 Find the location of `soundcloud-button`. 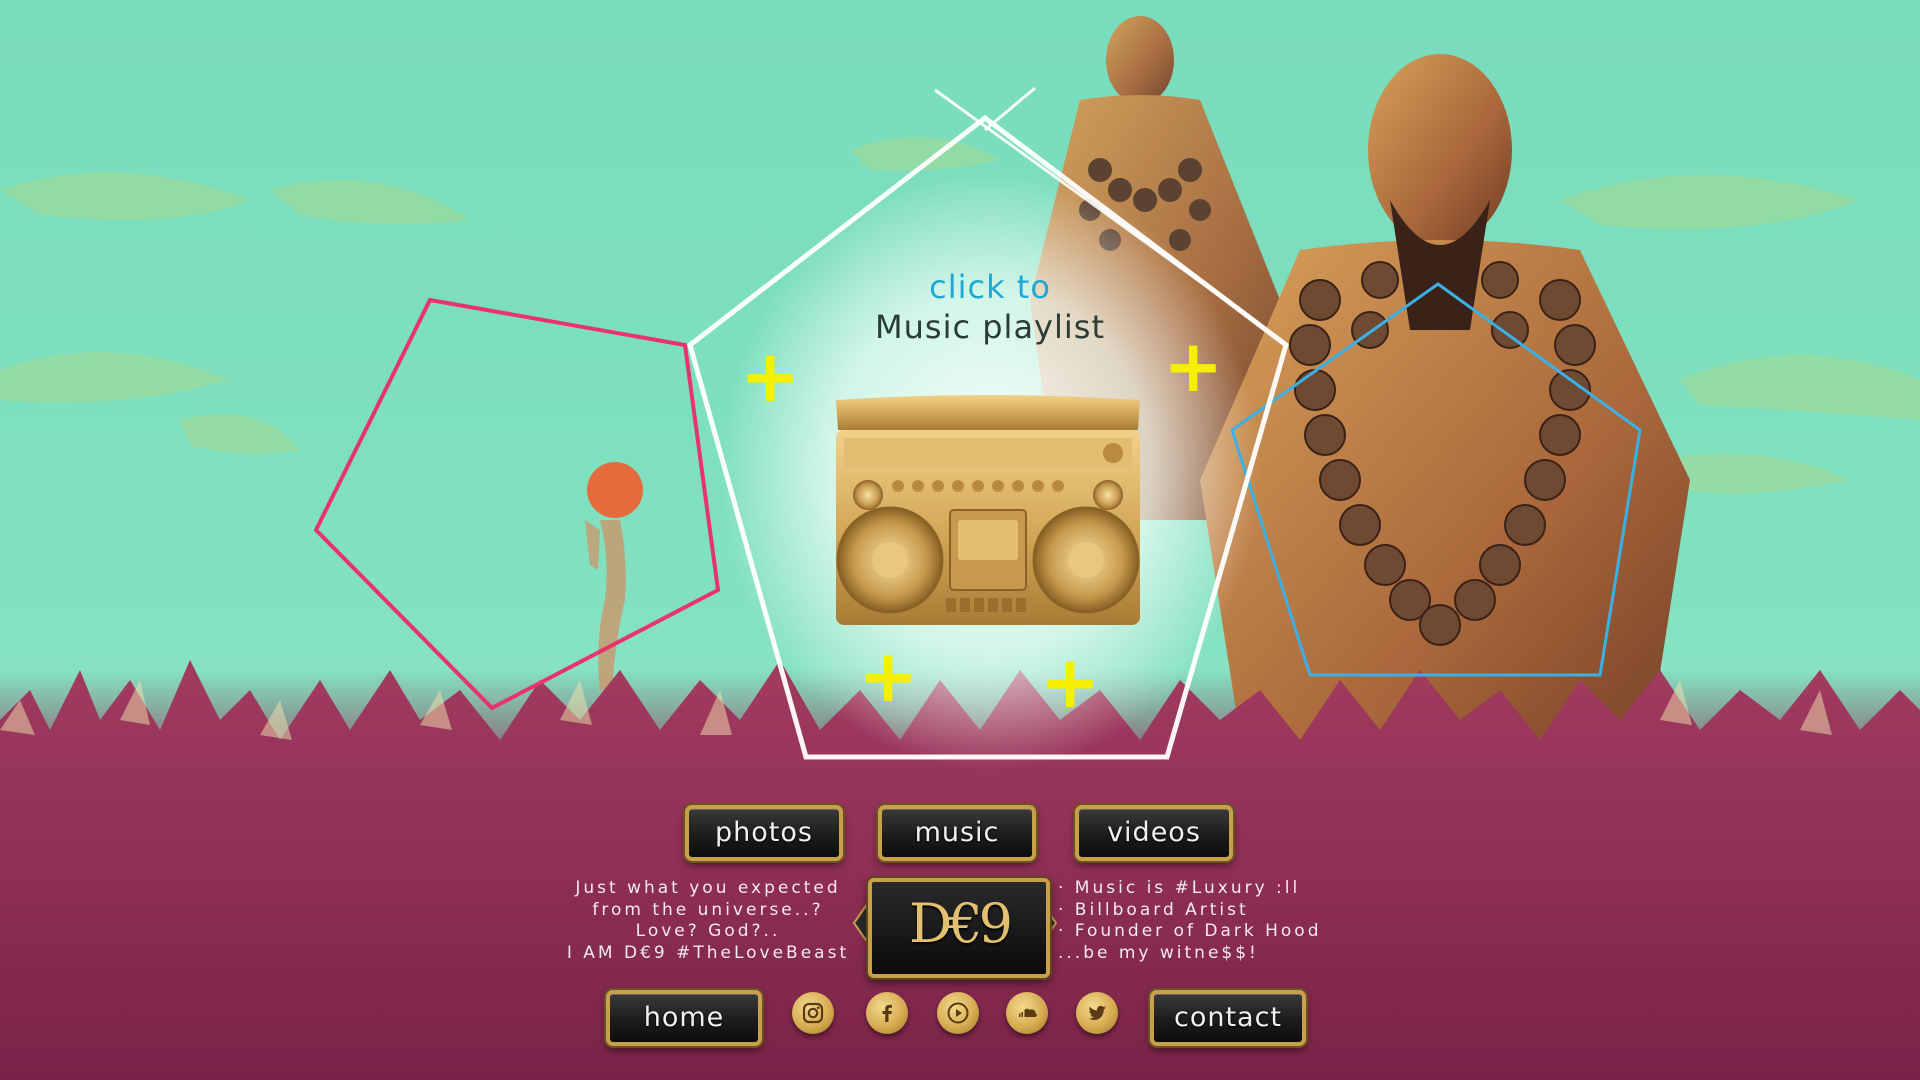

soundcloud-button is located at coordinates (1027, 1013).